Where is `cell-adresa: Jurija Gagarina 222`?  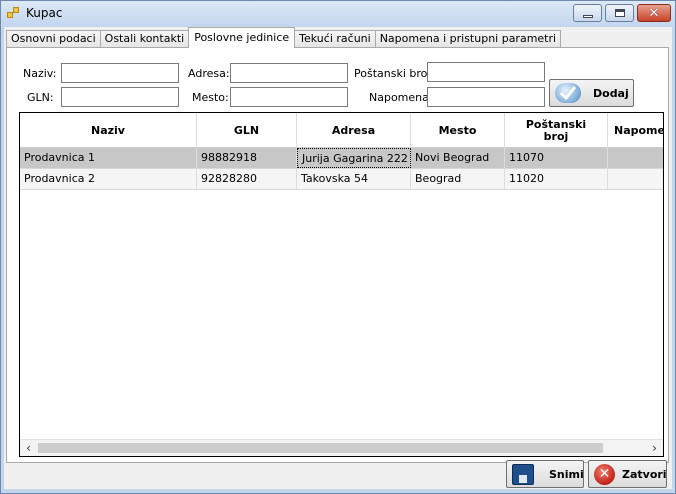 cell-adresa: Jurija Gagarina 222 is located at coordinates (354, 158).